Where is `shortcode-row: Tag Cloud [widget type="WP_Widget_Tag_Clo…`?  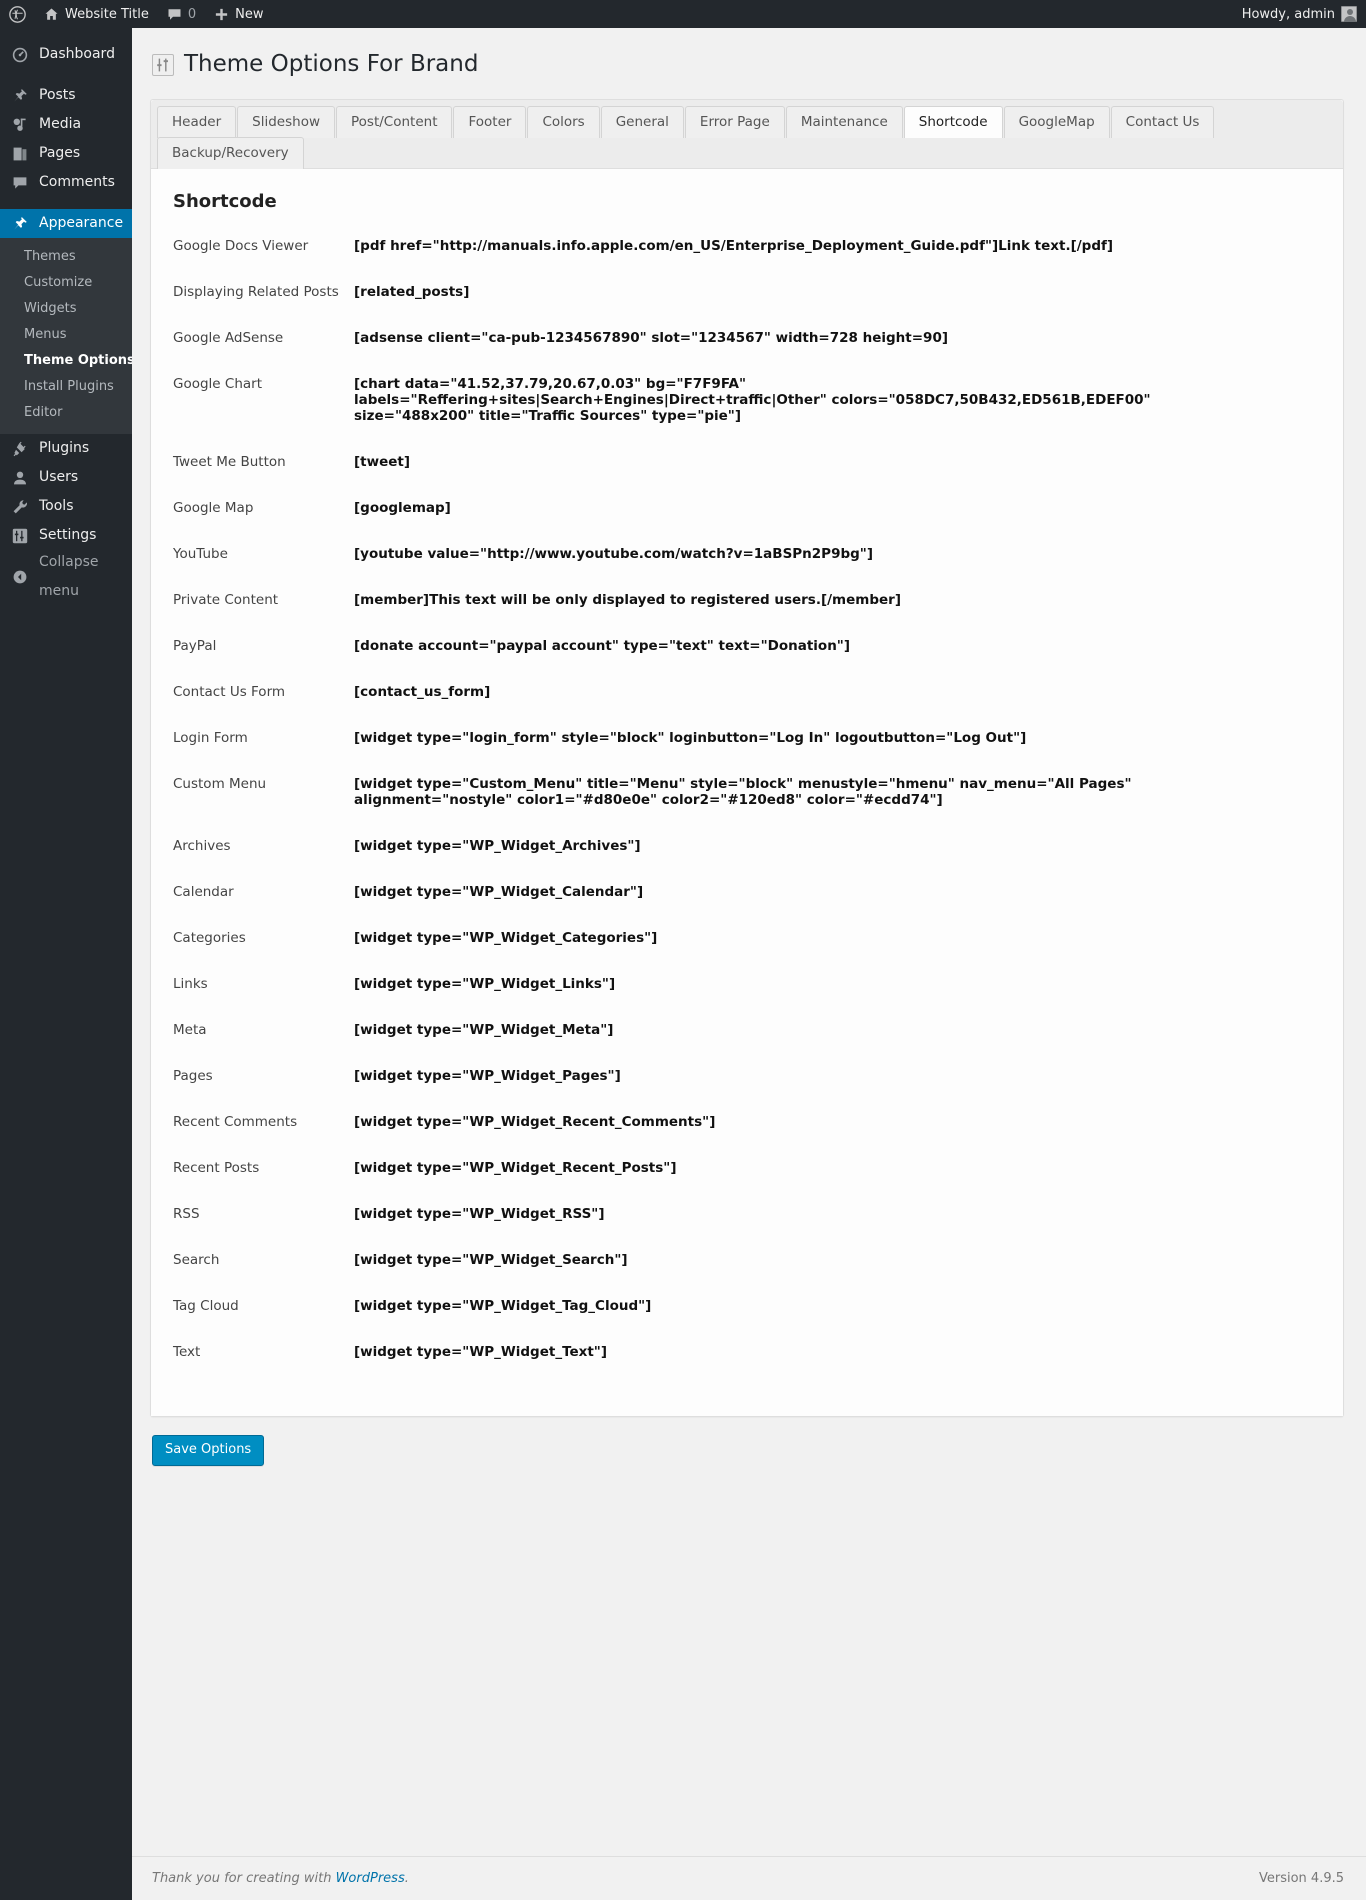 shortcode-row: Tag Cloud [widget type="WP_Widget_Tag_Clo… is located at coordinates (747, 1321).